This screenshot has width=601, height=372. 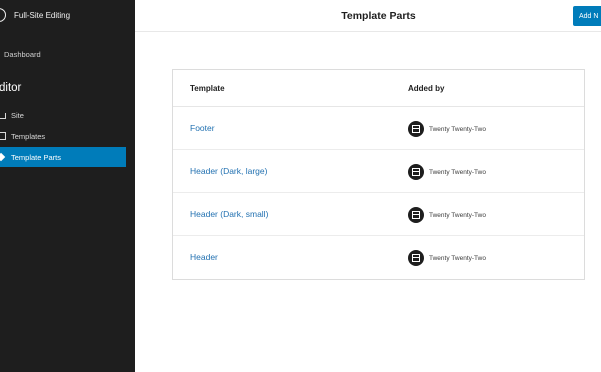 What do you see at coordinates (378, 257) in the screenshot?
I see `table-row: Header Twenty Twenty-Two` at bounding box center [378, 257].